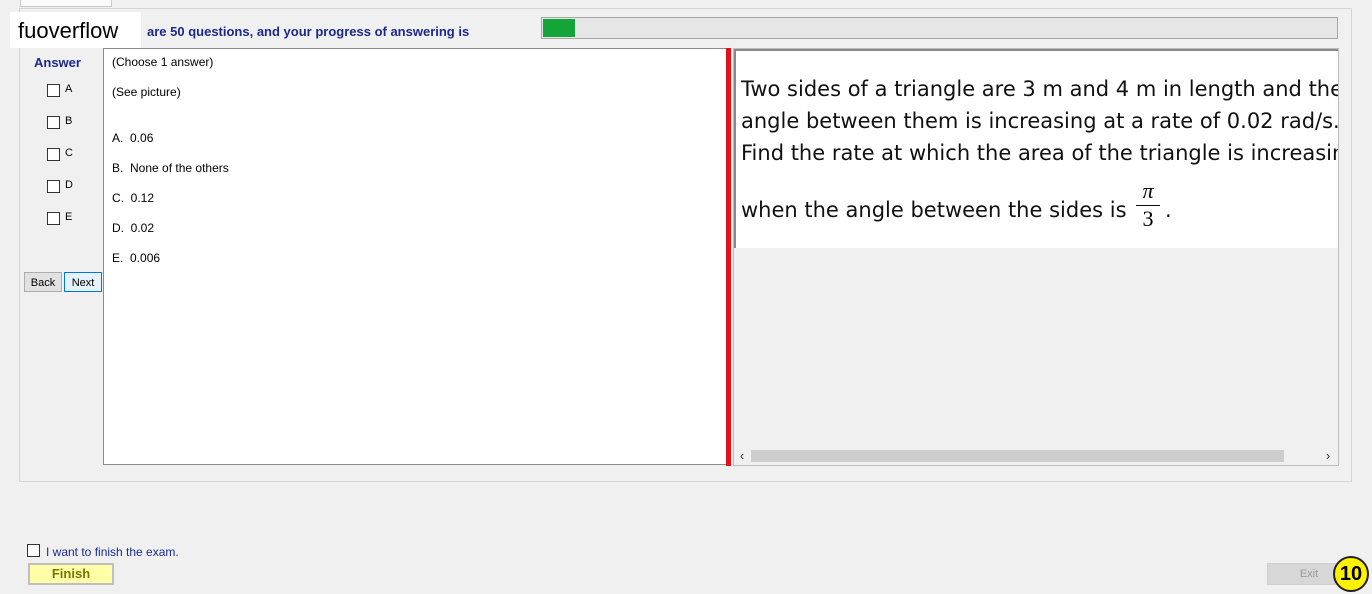 The image size is (1372, 594). I want to click on scrollbar-thumb, so click(1017, 456).